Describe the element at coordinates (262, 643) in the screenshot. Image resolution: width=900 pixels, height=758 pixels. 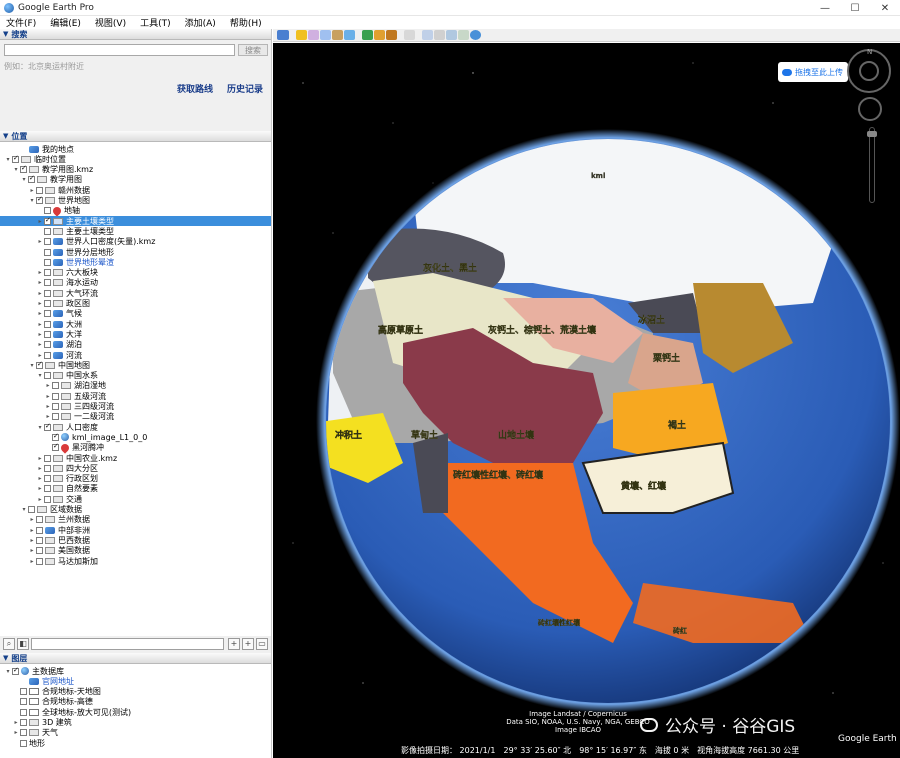
I see `folder-menu-icon: ▭` at that location.